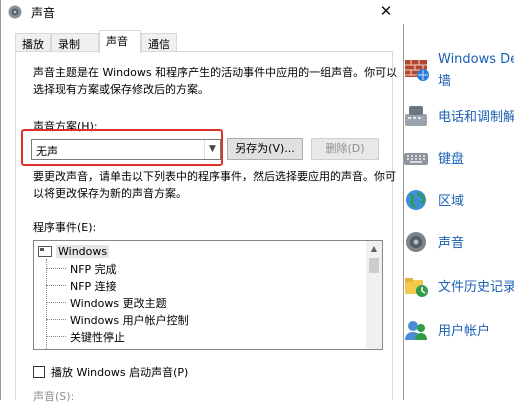  Describe the element at coordinates (374, 249) in the screenshot. I see `scroll-up-icon: ▲` at that location.